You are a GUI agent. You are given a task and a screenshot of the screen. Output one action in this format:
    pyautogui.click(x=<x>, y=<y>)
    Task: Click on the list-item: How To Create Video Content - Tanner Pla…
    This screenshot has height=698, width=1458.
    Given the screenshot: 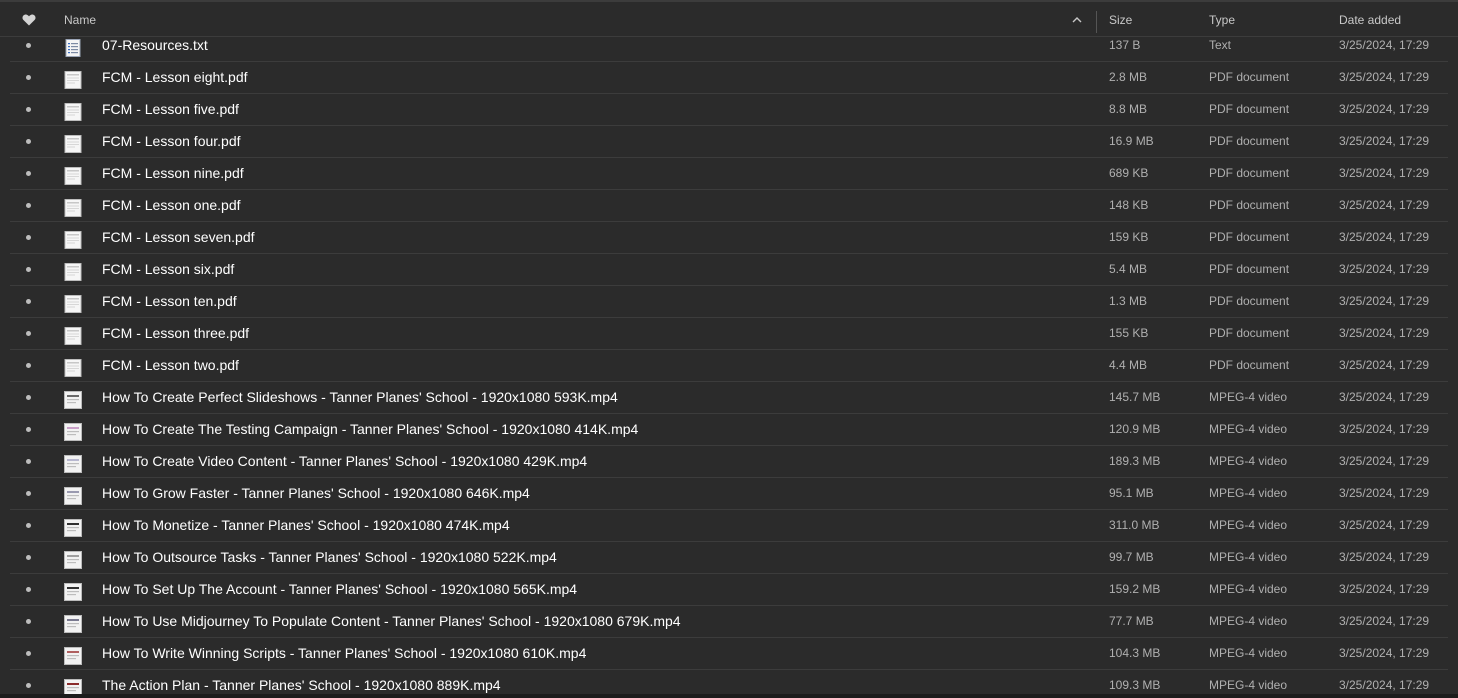 What is the action you would take?
    pyautogui.click(x=729, y=462)
    